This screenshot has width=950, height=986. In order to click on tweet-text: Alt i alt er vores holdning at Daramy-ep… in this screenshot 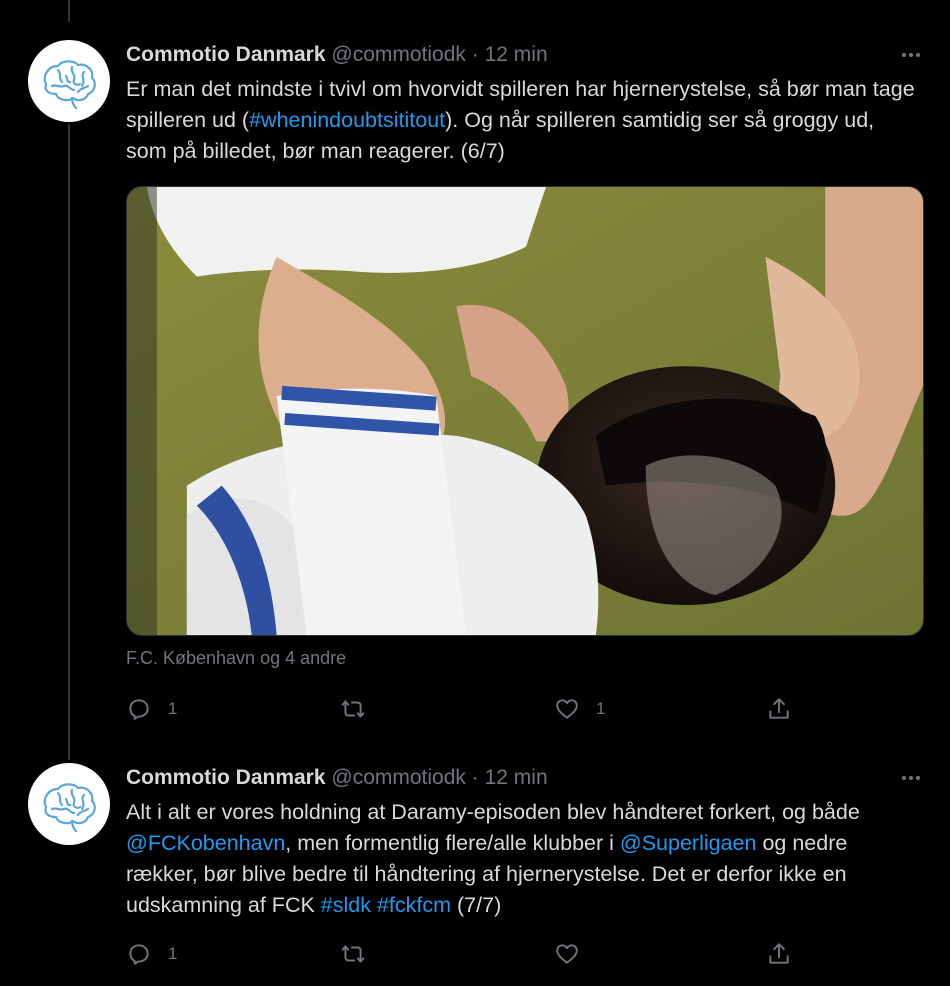, I will do `click(521, 859)`.